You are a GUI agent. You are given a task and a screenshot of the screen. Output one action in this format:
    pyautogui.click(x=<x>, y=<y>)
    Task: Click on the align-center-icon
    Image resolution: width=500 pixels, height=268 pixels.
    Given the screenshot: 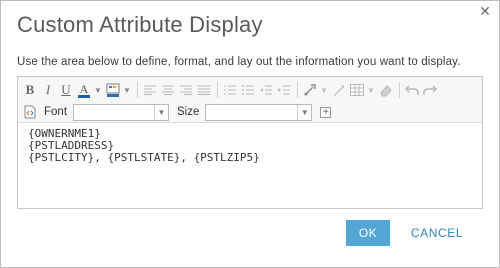 What is the action you would take?
    pyautogui.click(x=168, y=90)
    